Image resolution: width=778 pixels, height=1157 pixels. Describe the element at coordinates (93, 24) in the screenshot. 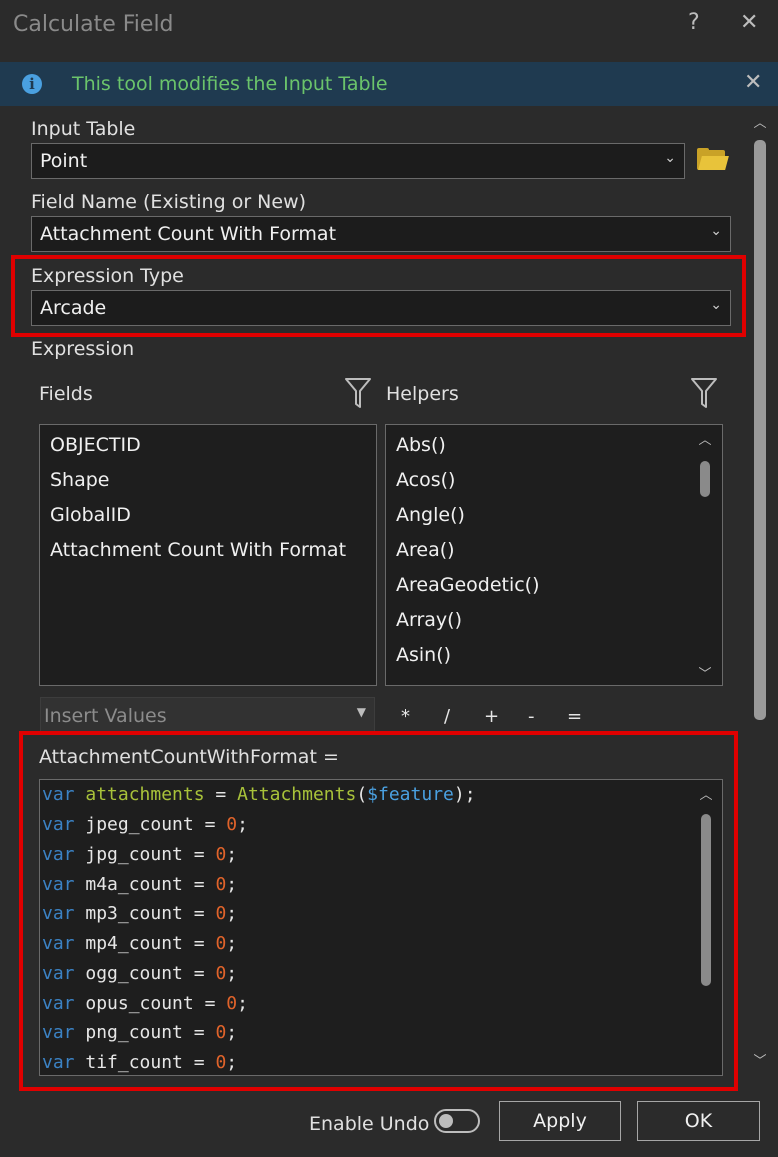

I see `window-title: Calculate Field` at that location.